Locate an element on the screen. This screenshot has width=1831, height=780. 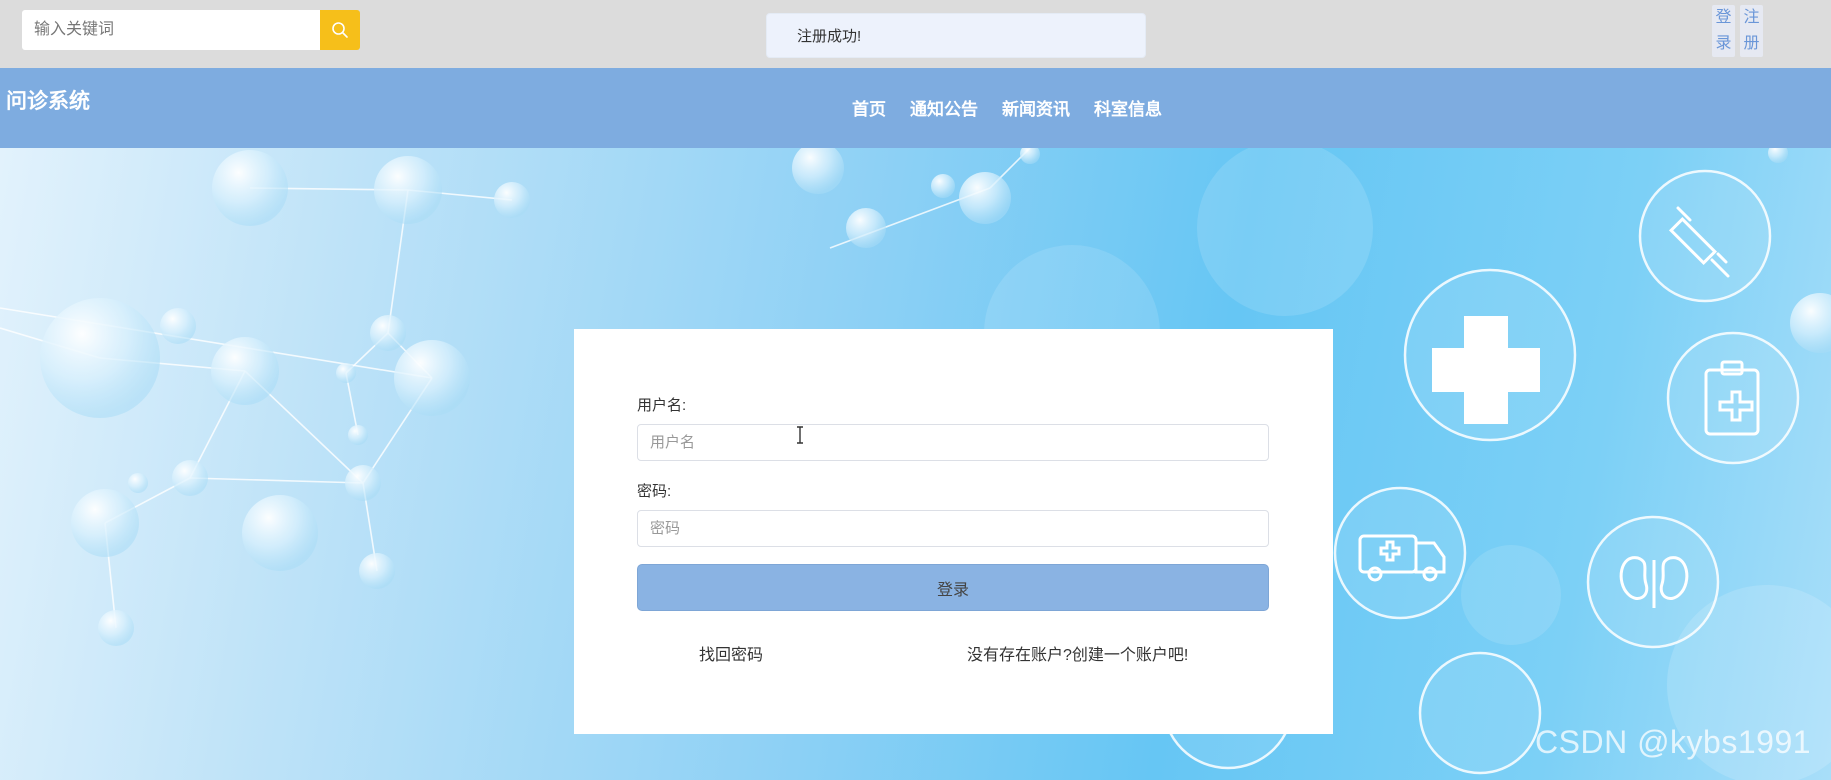
nav-item-news: 新闻资讯 is located at coordinates (1036, 107).